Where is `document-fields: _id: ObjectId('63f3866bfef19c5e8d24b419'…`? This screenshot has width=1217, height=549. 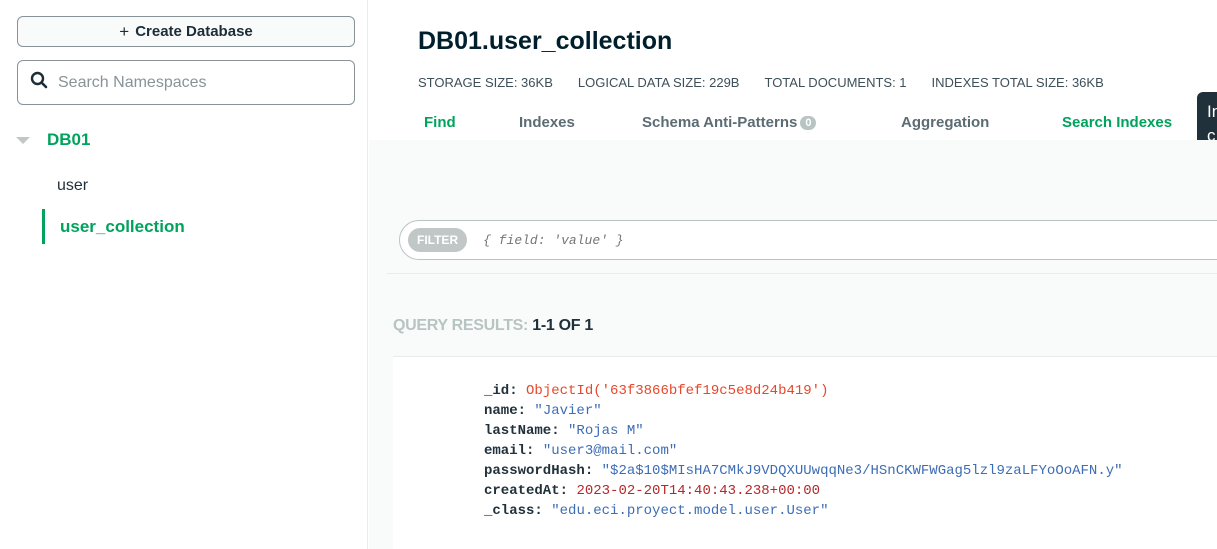
document-fields: _id: ObjectId('63f3866bfef19c5e8d24b419'… is located at coordinates (803, 451).